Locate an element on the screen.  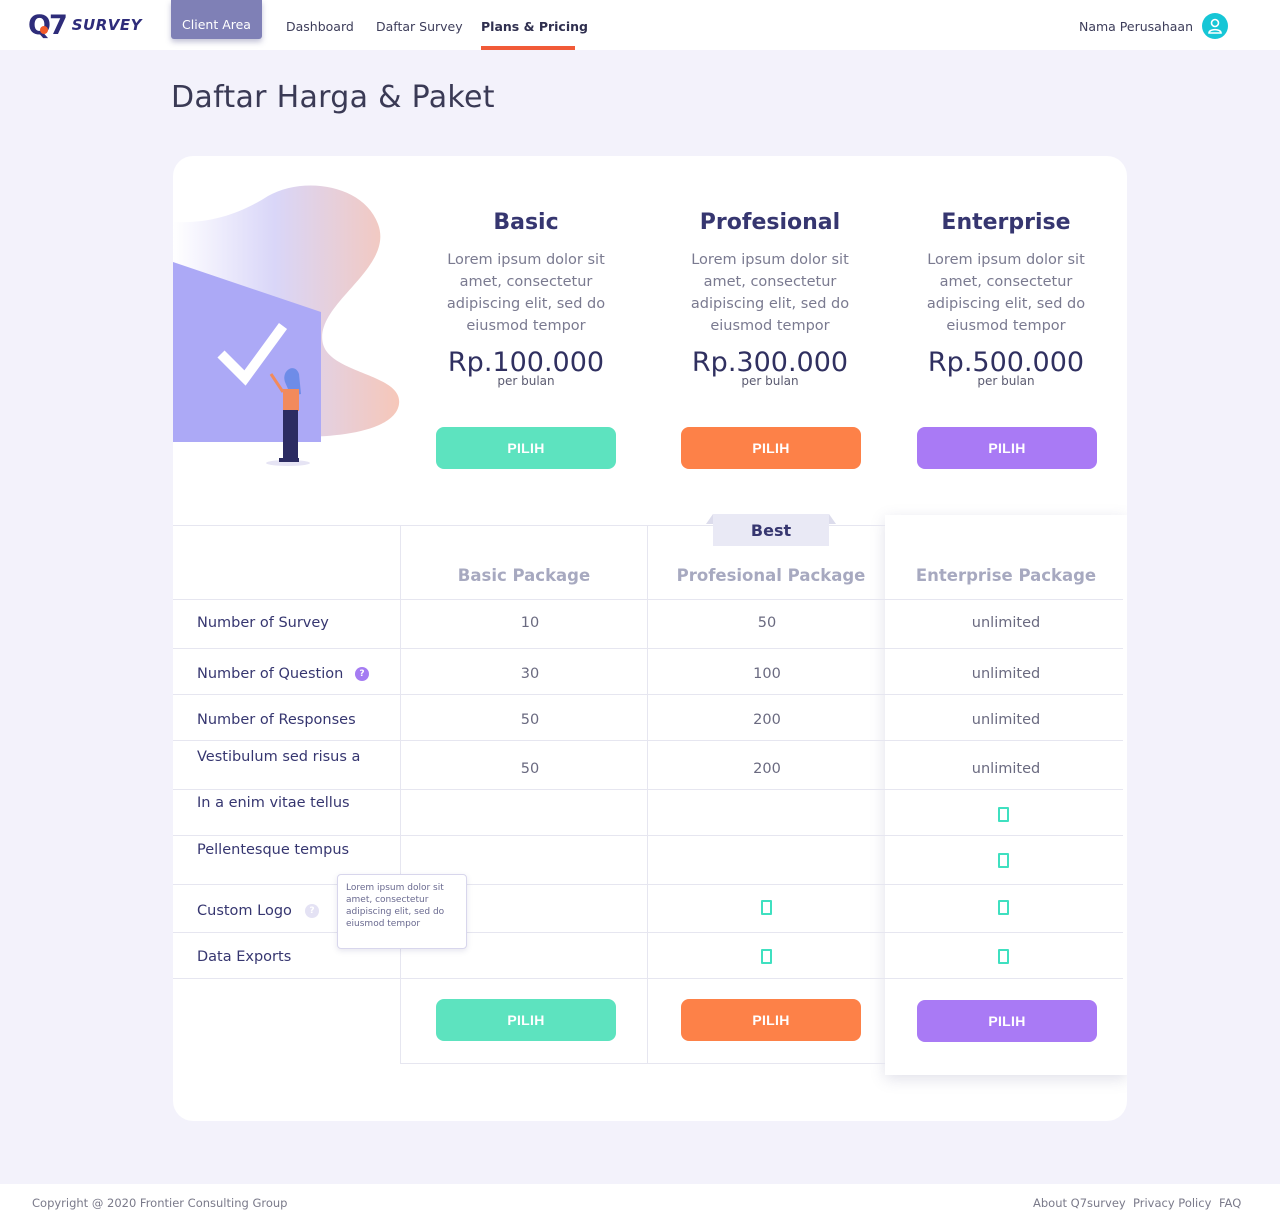
q7-survey-logo: Q7 SURVEY is located at coordinates (85, 25).